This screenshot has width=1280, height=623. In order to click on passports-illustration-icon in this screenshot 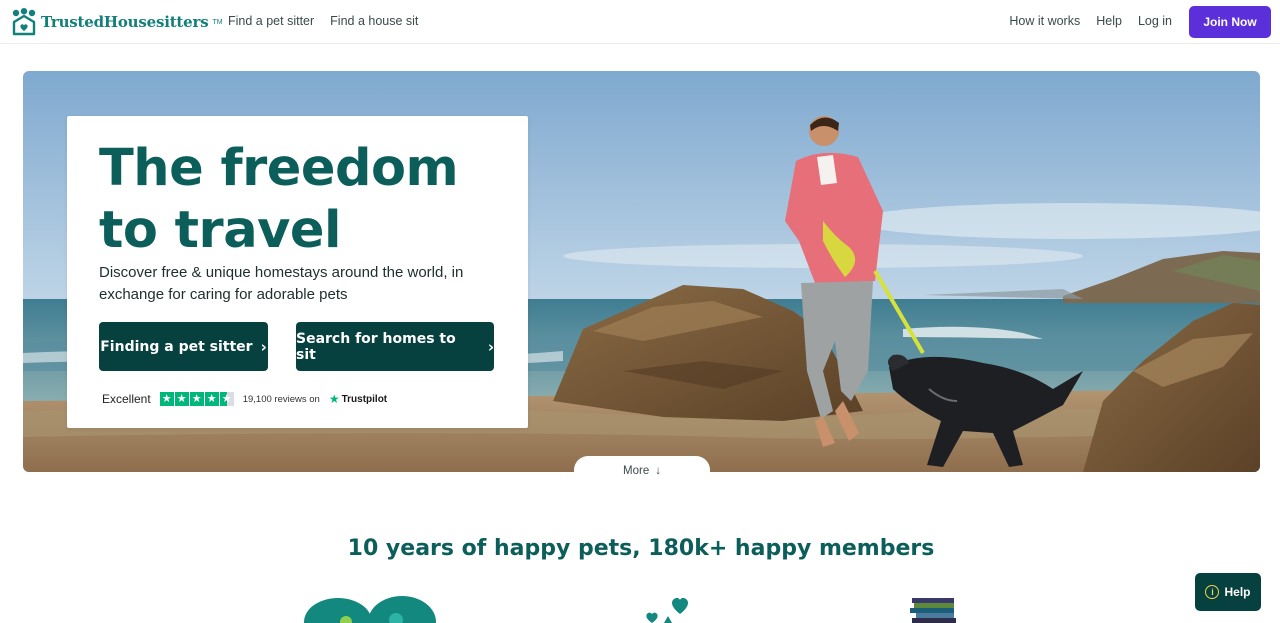, I will do `click(933, 610)`.